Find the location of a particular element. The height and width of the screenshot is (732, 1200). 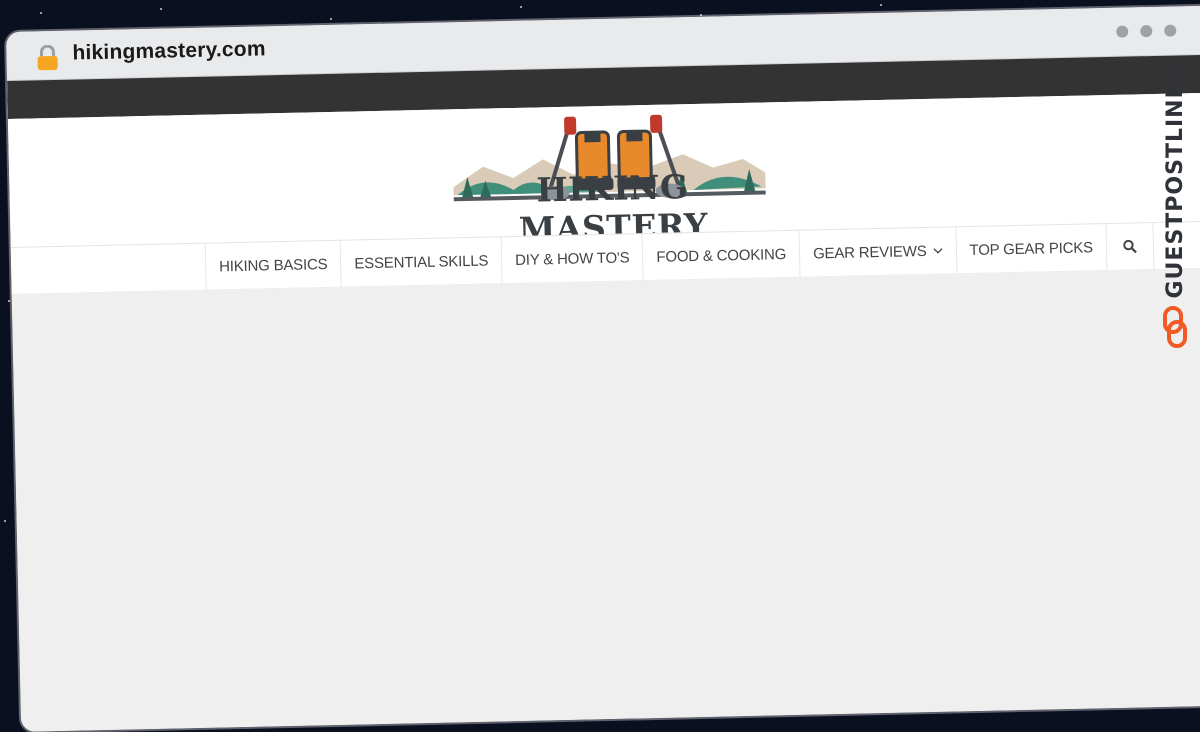

nav-item-label: HIKING BASICS is located at coordinates (273, 265).